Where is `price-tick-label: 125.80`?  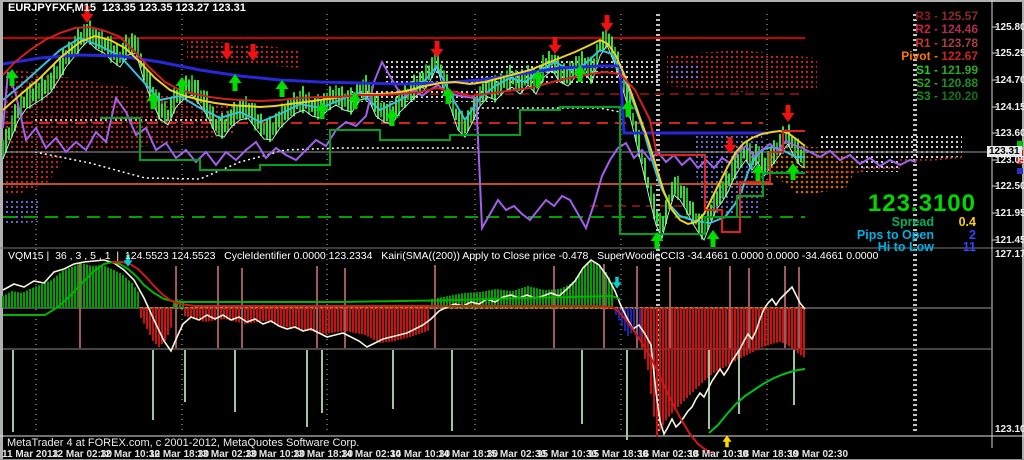
price-tick-label: 125.80 is located at coordinates (1009, 27).